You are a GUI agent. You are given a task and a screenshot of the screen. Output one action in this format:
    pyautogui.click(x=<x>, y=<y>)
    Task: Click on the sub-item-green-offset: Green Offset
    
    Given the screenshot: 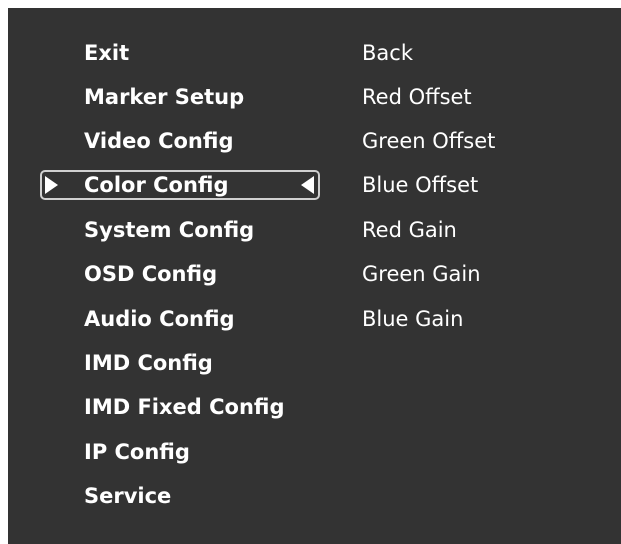 What is the action you would take?
    pyautogui.click(x=428, y=141)
    